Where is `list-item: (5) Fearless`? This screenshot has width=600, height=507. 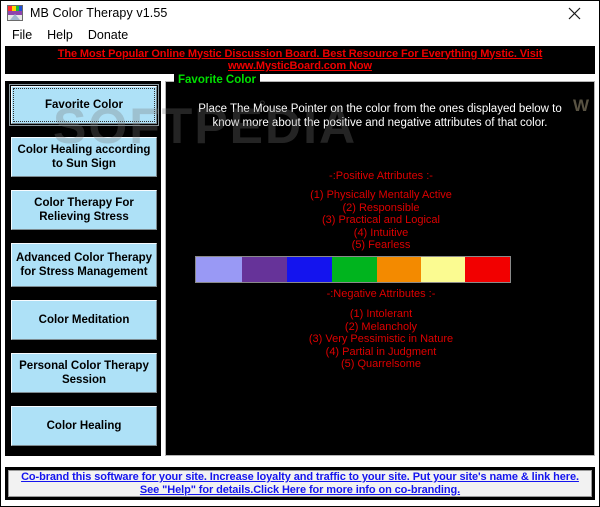
list-item: (5) Fearless is located at coordinates (381, 245).